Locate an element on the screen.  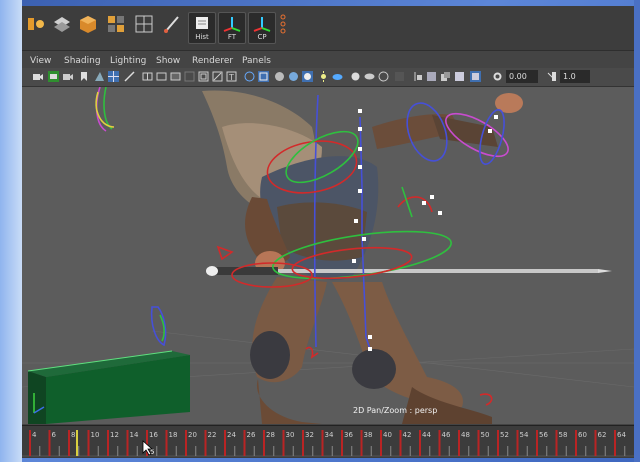
camera-icon is located at coordinates (37, 76).